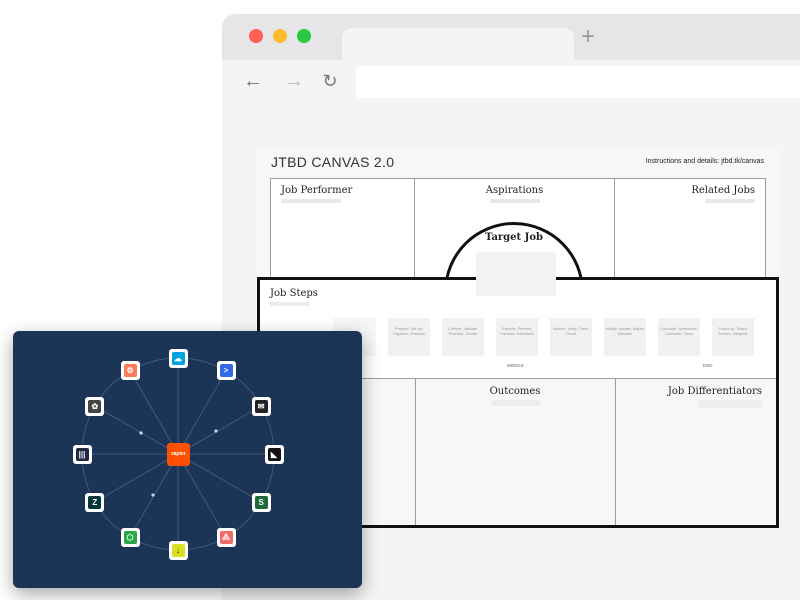 The image size is (800, 600). What do you see at coordinates (625, 337) in the screenshot?
I see `step-card: Modify, Update, Adjust, Maintain` at bounding box center [625, 337].